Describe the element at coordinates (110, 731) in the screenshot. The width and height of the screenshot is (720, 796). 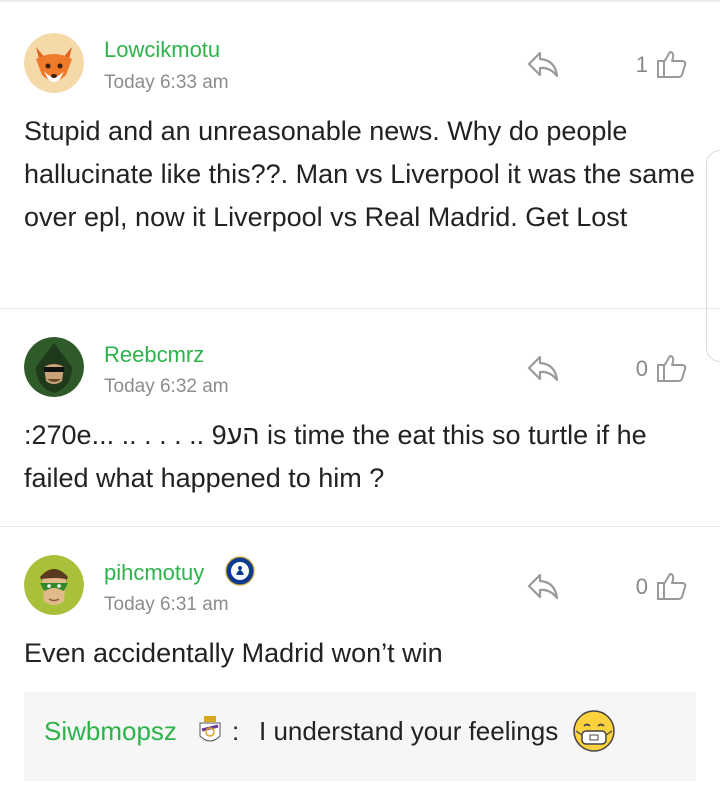
I see `reply-username: Siwbmopsz` at that location.